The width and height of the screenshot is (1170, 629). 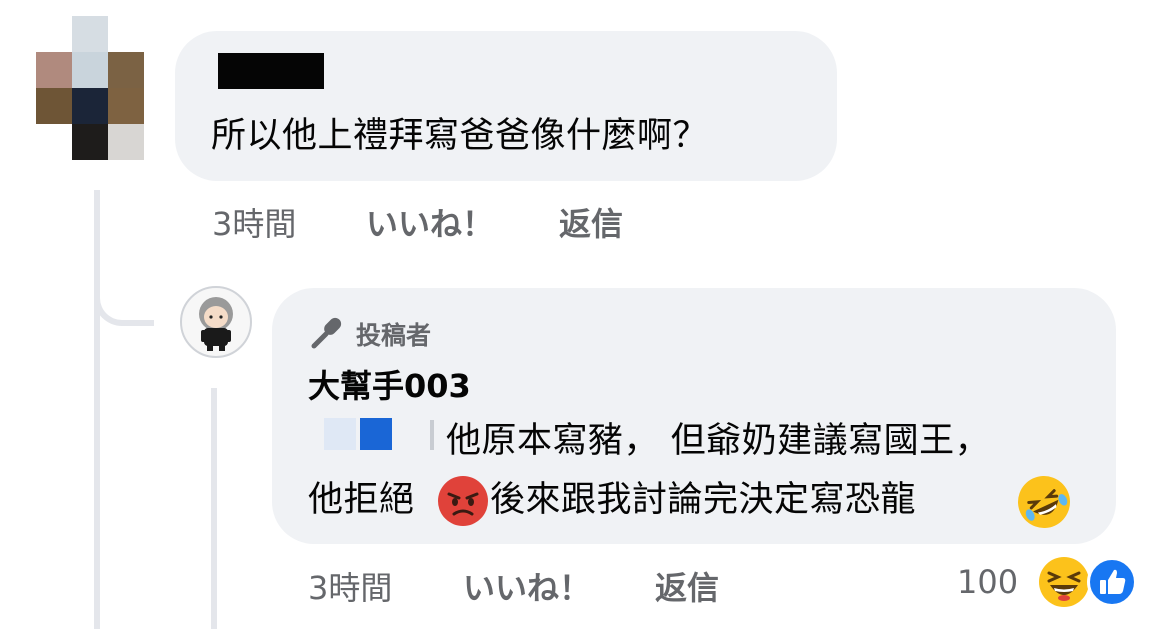 I want to click on microphone-icon, so click(x=328, y=332).